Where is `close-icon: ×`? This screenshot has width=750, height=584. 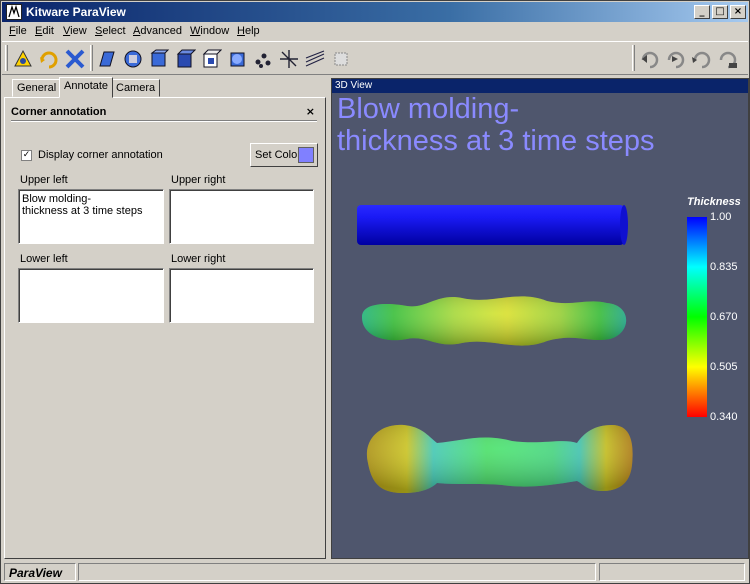 close-icon: × is located at coordinates (738, 11).